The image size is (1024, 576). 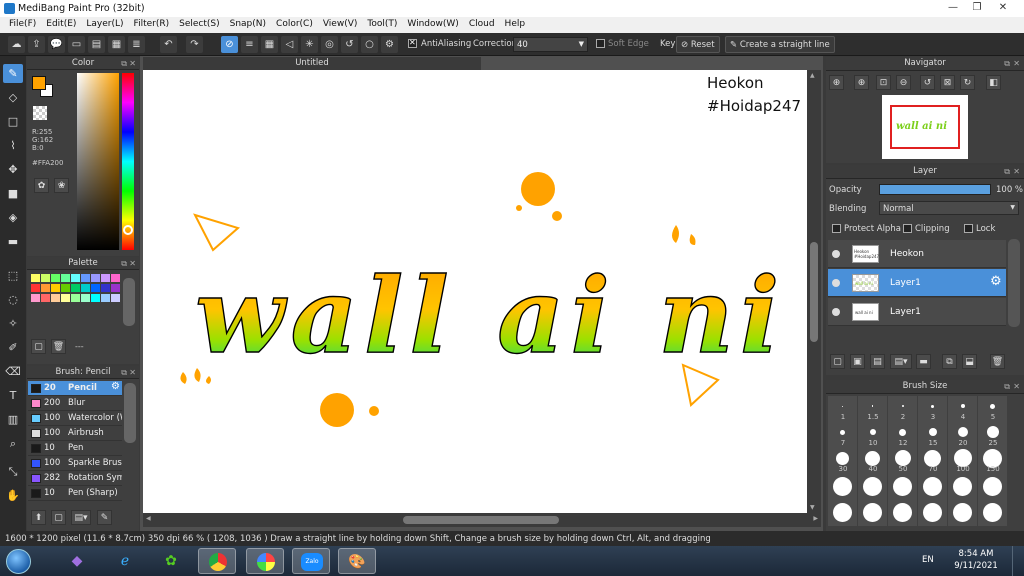 What do you see at coordinates (842, 409) in the screenshot?
I see `brush-size-cell: 1` at bounding box center [842, 409].